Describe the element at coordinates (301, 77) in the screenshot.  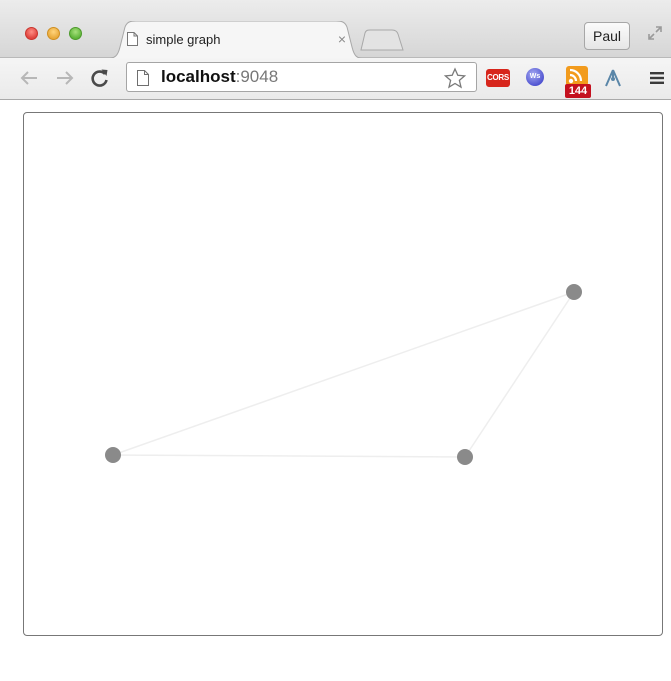
I see `address-bar: localhost:9048` at that location.